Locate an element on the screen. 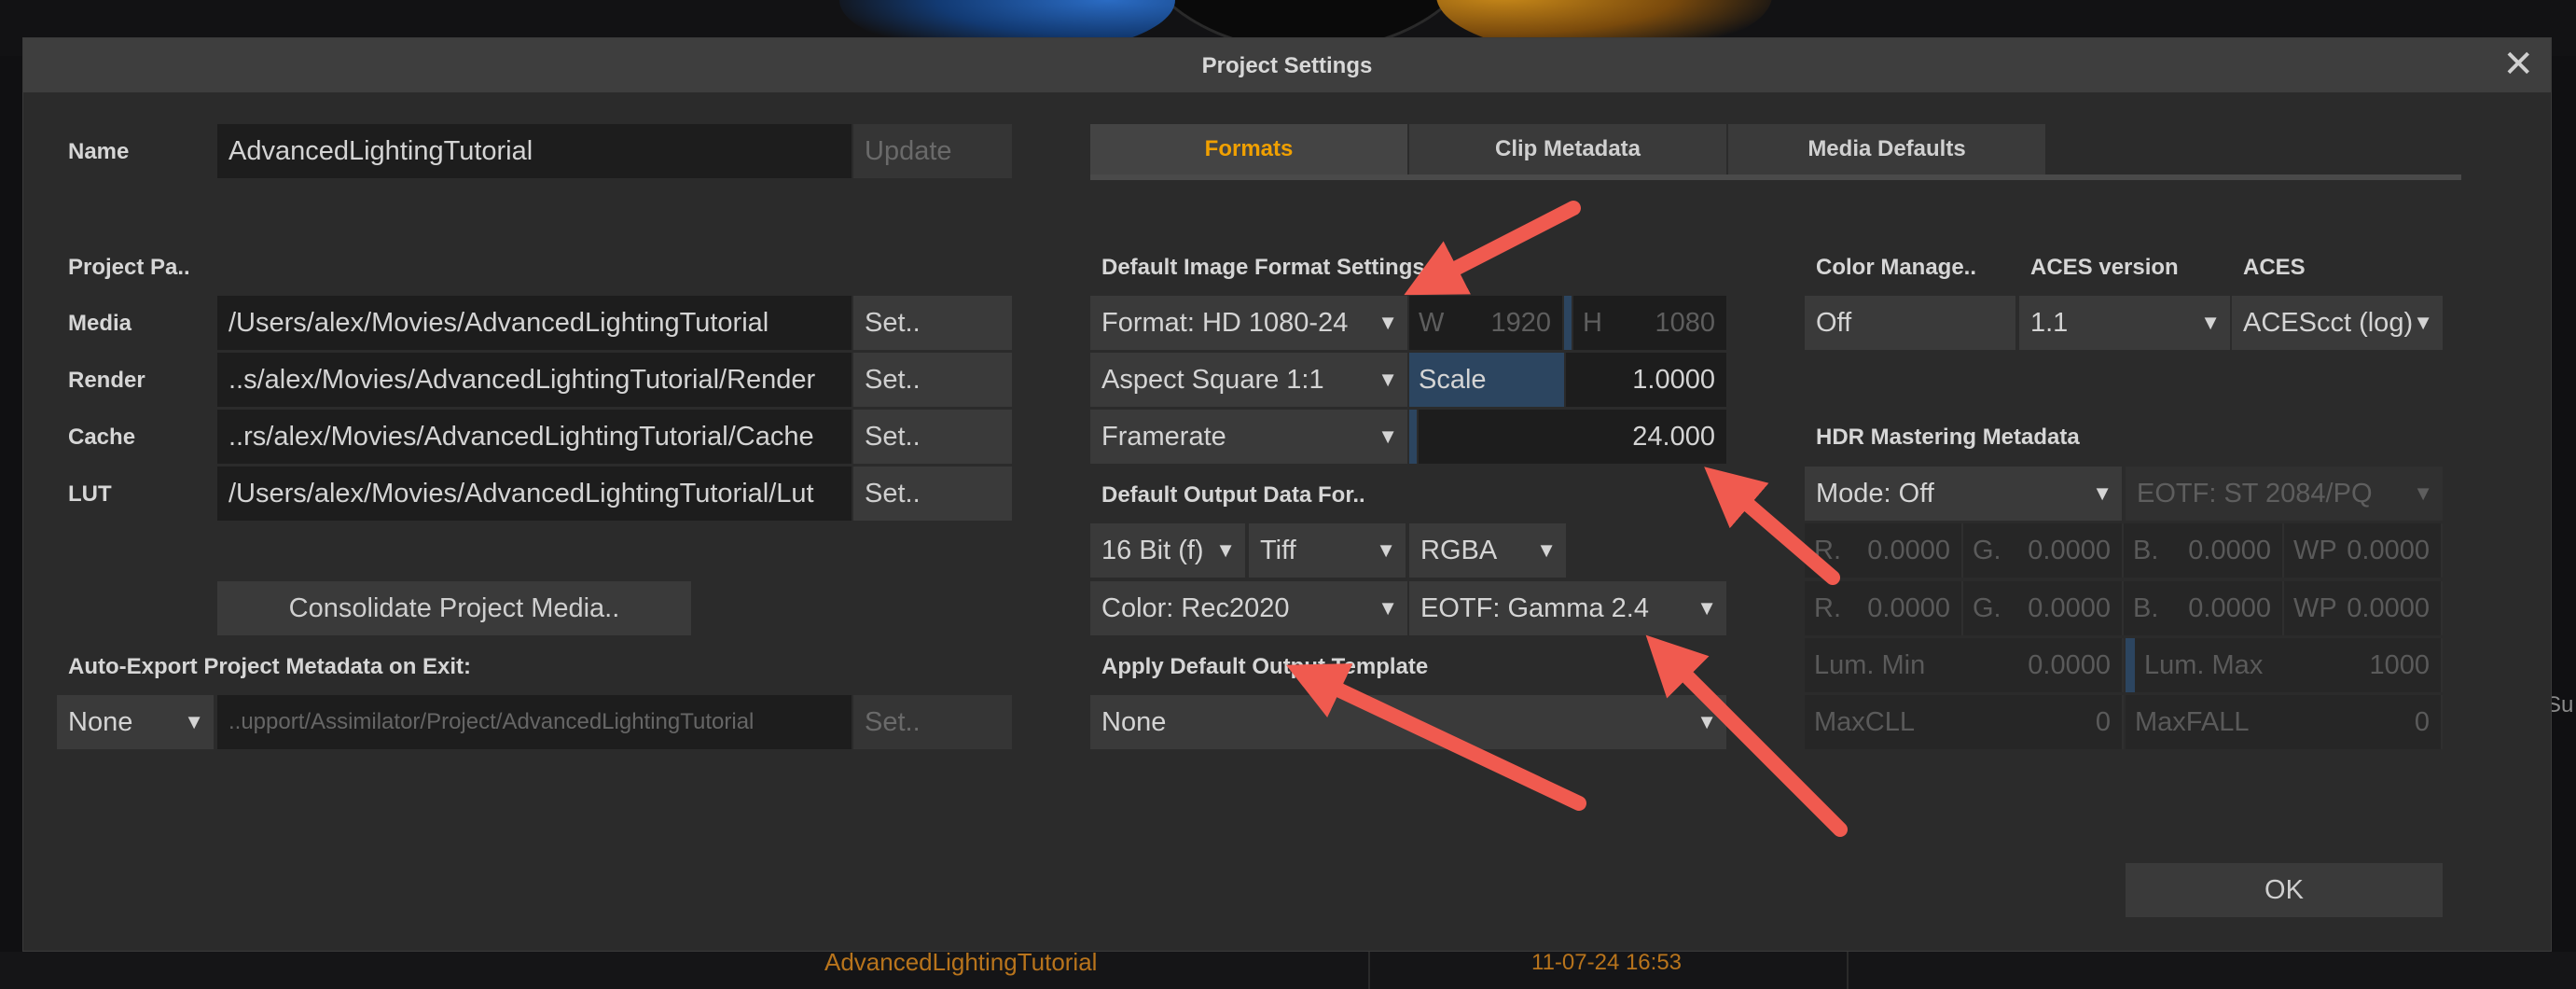 The width and height of the screenshot is (2576, 989). tab-media-defaults: Media Defaults is located at coordinates (1886, 149).